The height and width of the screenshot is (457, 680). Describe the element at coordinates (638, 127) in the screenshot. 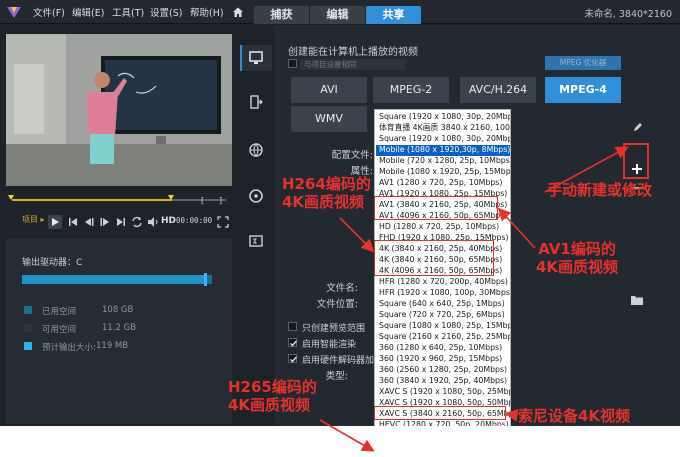

I see `edit-profile-icon` at that location.